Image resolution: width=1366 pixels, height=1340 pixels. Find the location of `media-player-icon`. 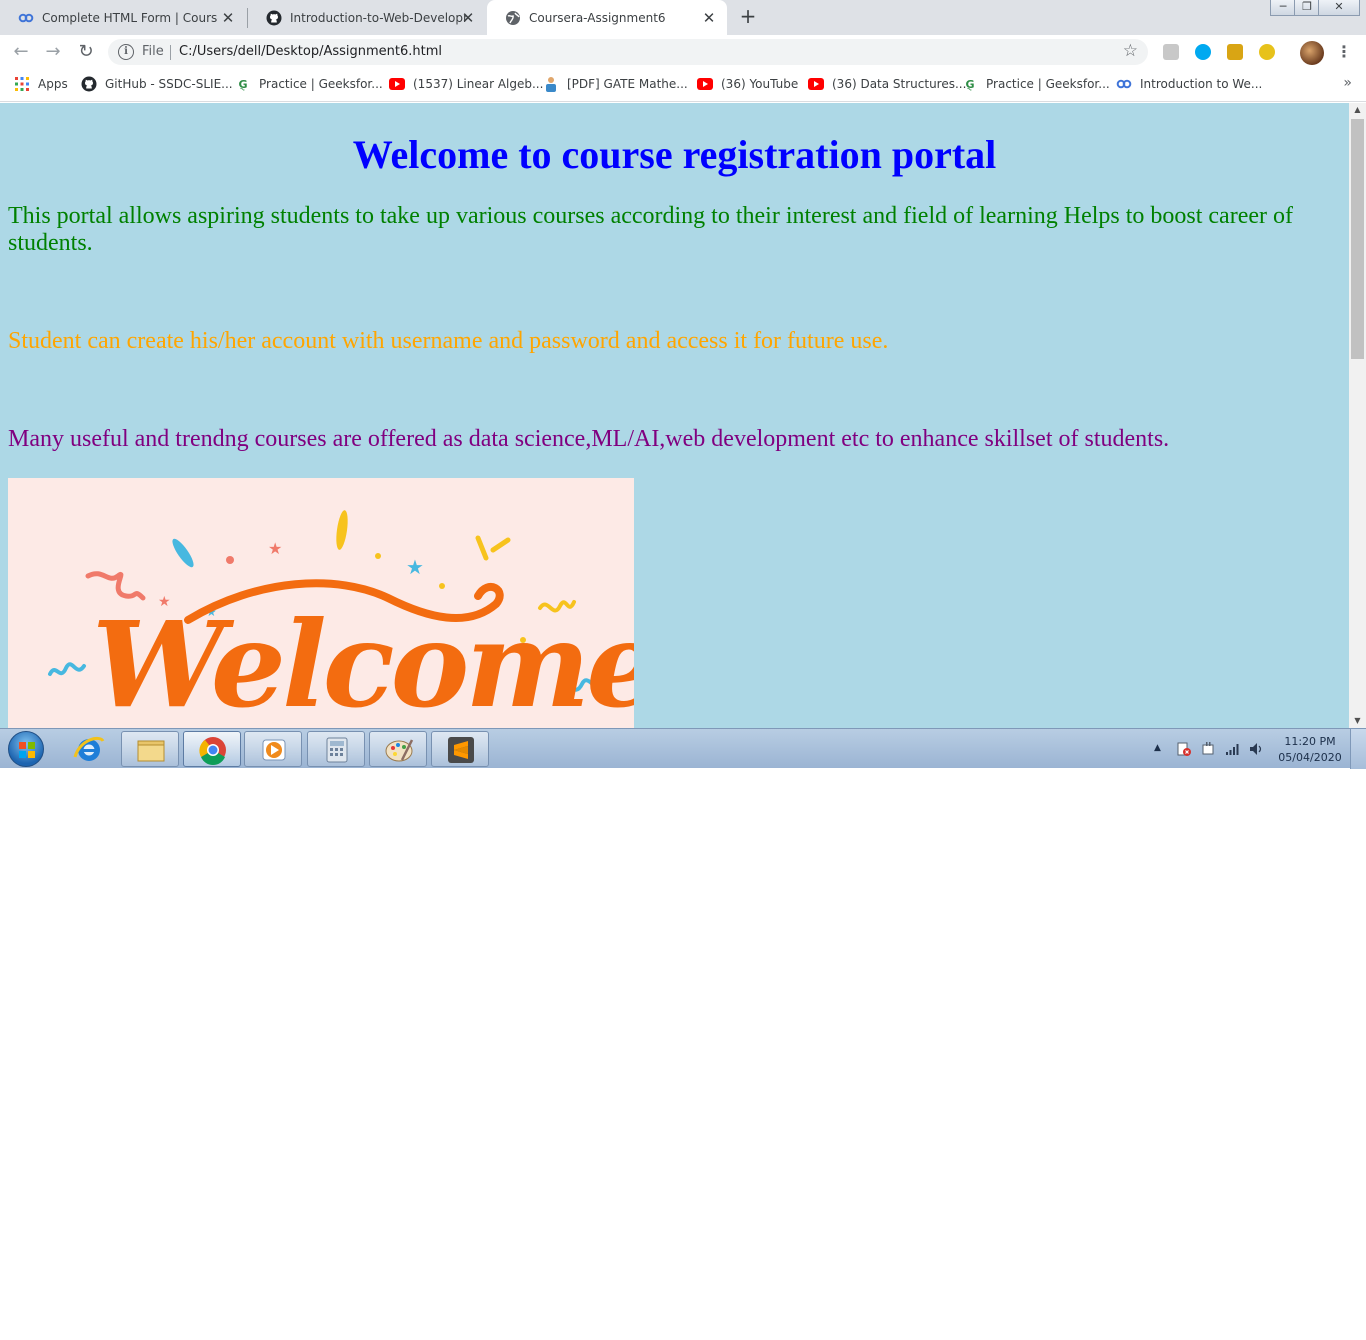

media-player-icon is located at coordinates (274, 750).